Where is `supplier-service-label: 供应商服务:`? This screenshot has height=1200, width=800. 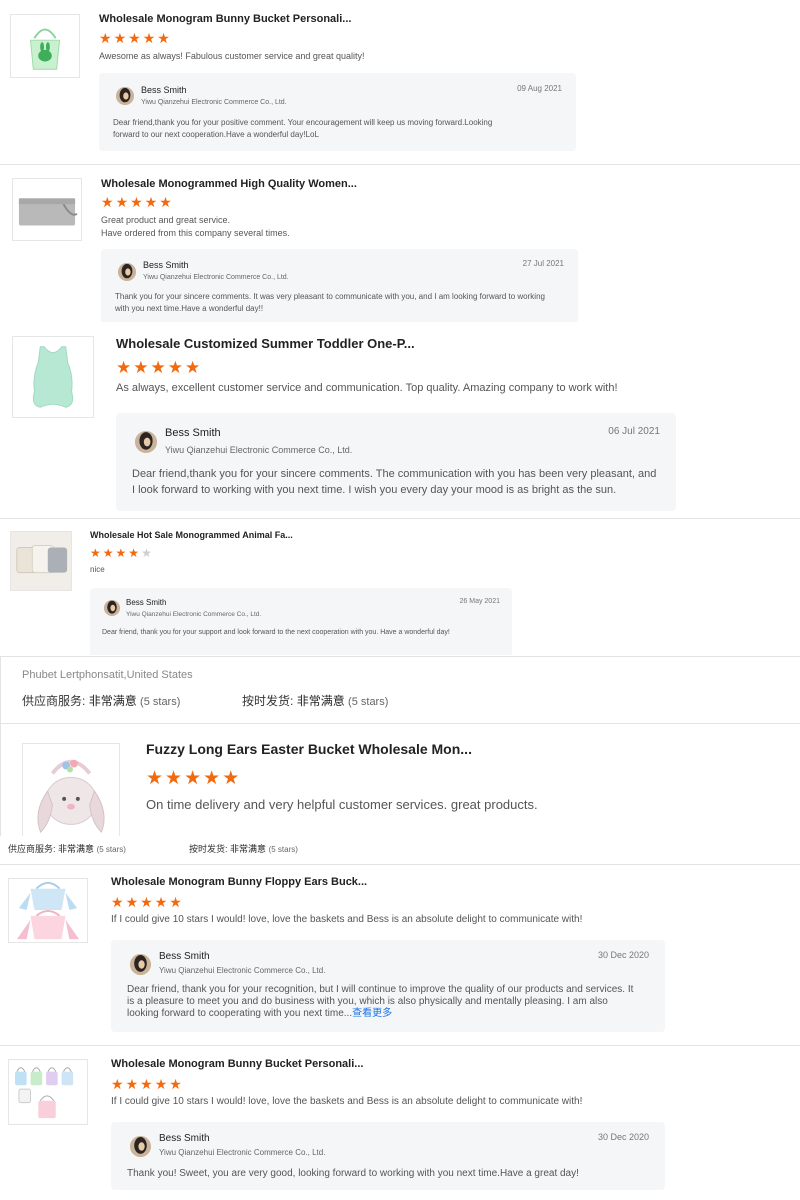 supplier-service-label: 供应商服务: is located at coordinates (32, 849).